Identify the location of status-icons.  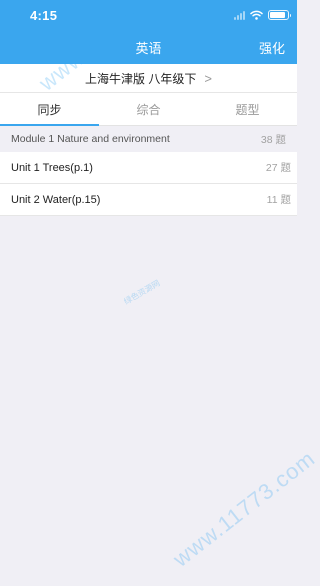
(262, 15).